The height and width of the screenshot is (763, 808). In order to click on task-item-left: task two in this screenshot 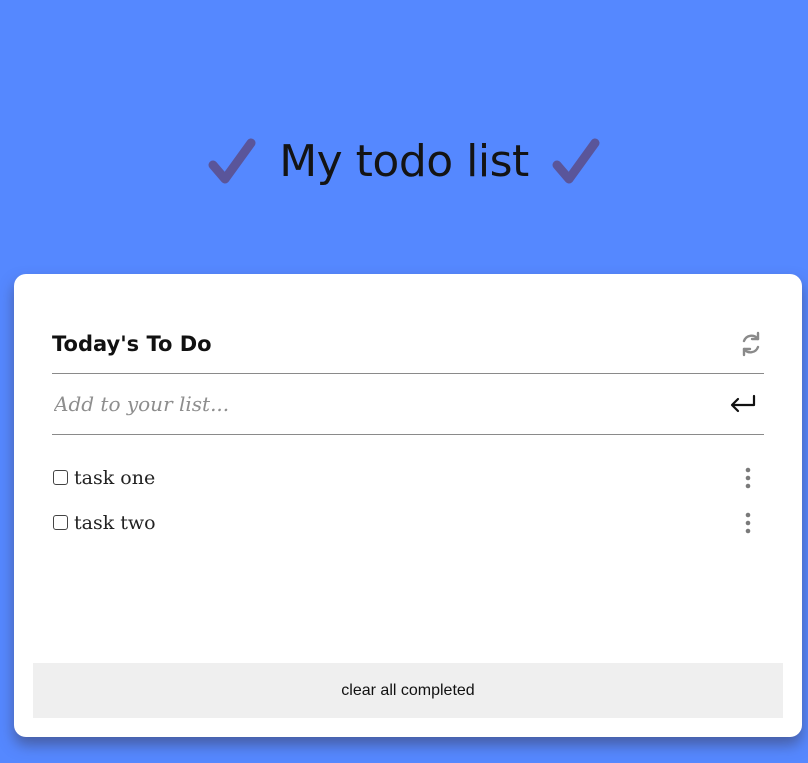, I will do `click(104, 523)`.